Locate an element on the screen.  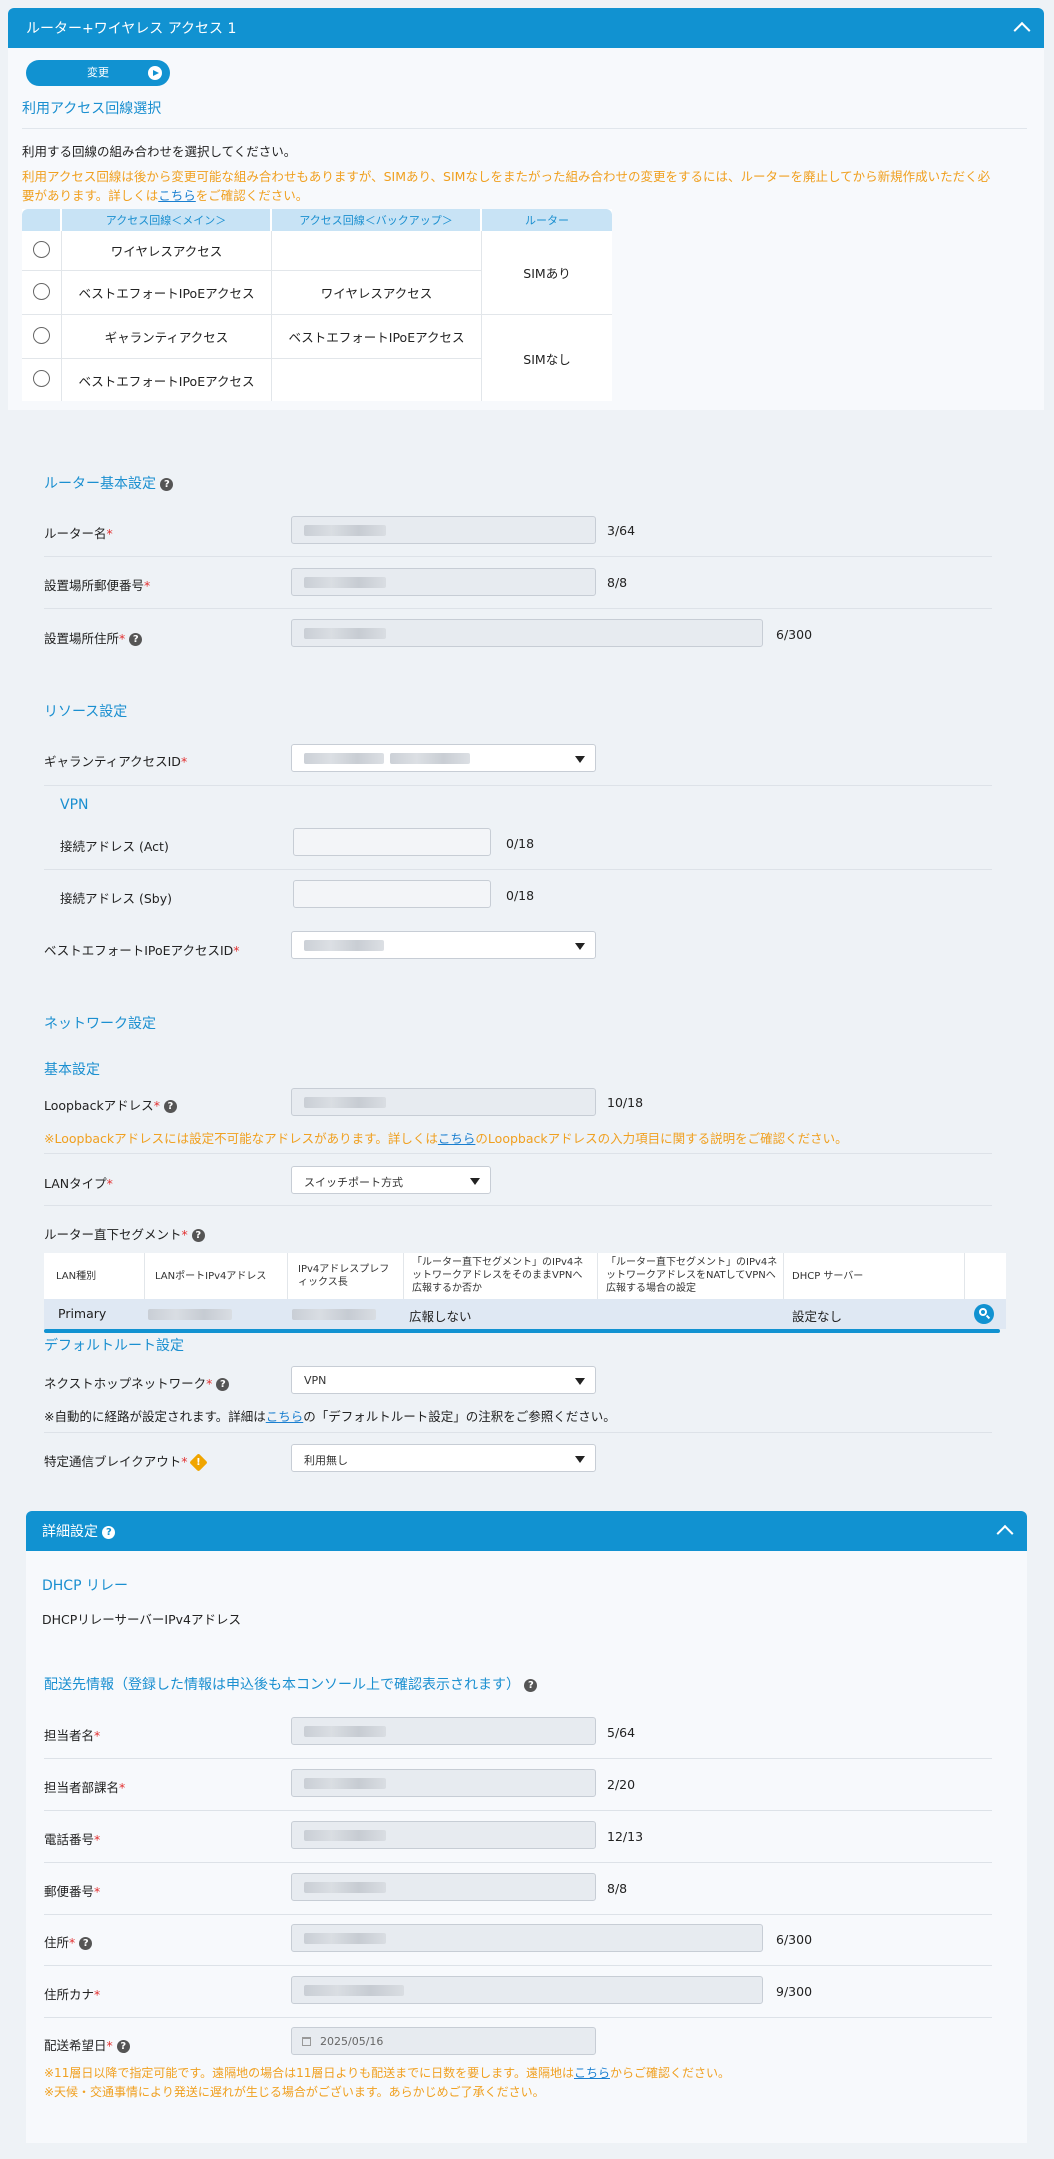
postal-input is located at coordinates (443, 582).